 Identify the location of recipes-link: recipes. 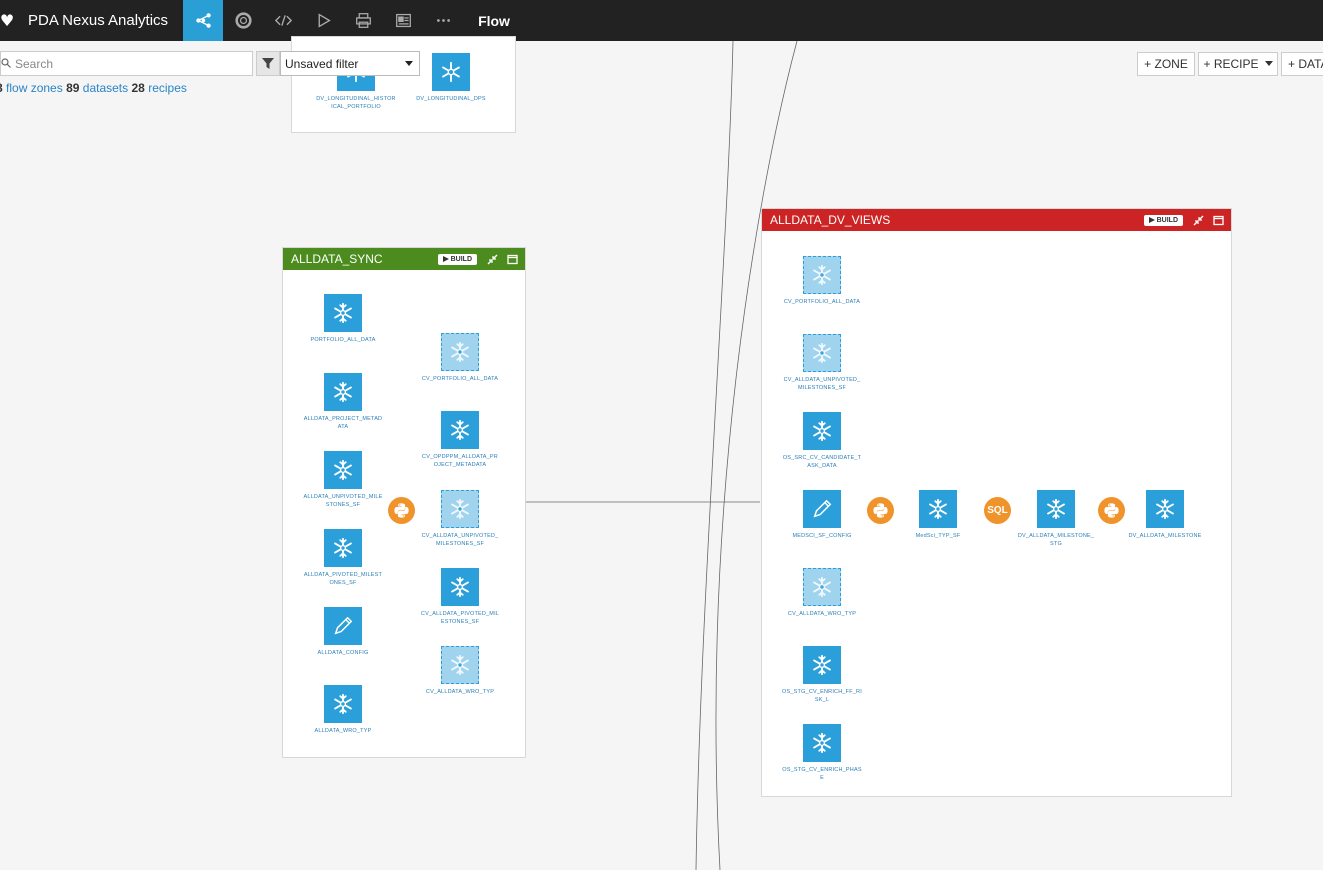
(167, 88).